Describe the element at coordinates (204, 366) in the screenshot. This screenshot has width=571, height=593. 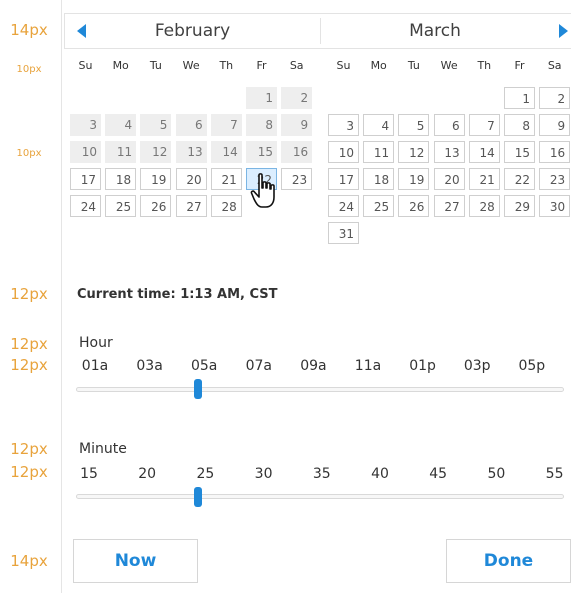
I see `hour-tick-label: 05a` at that location.